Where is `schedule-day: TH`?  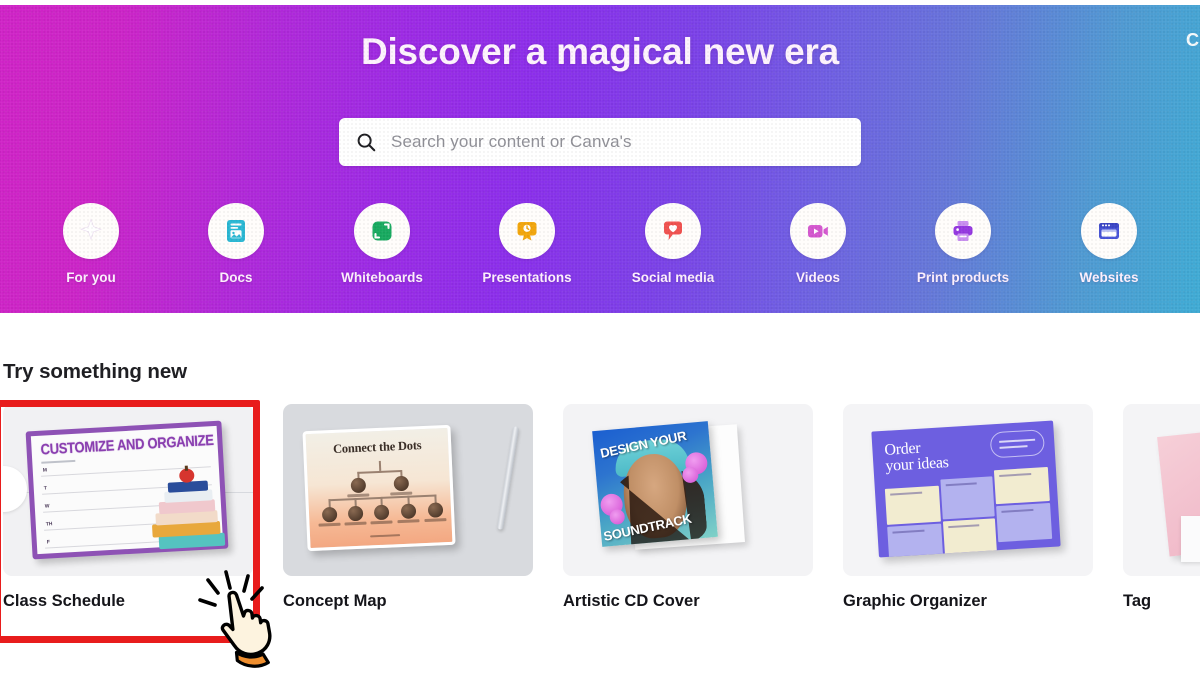 schedule-day: TH is located at coordinates (49, 524).